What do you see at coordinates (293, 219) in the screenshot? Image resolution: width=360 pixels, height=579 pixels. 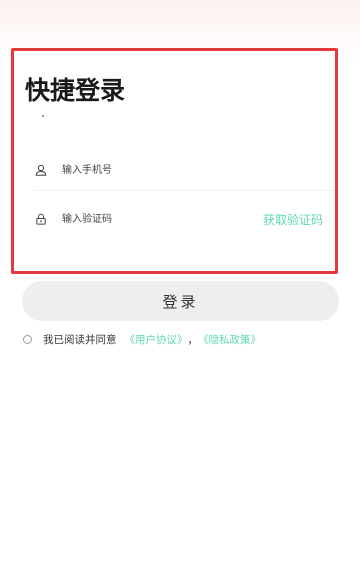 I see `get-code-button: 获取验证码` at bounding box center [293, 219].